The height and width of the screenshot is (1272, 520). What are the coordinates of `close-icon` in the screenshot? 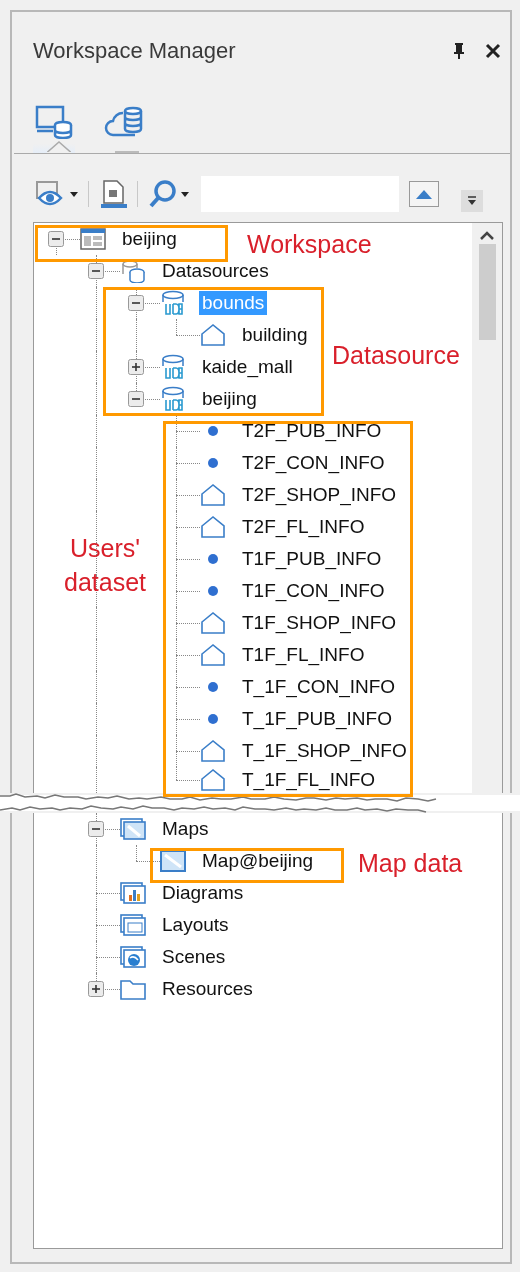 It's located at (493, 51).